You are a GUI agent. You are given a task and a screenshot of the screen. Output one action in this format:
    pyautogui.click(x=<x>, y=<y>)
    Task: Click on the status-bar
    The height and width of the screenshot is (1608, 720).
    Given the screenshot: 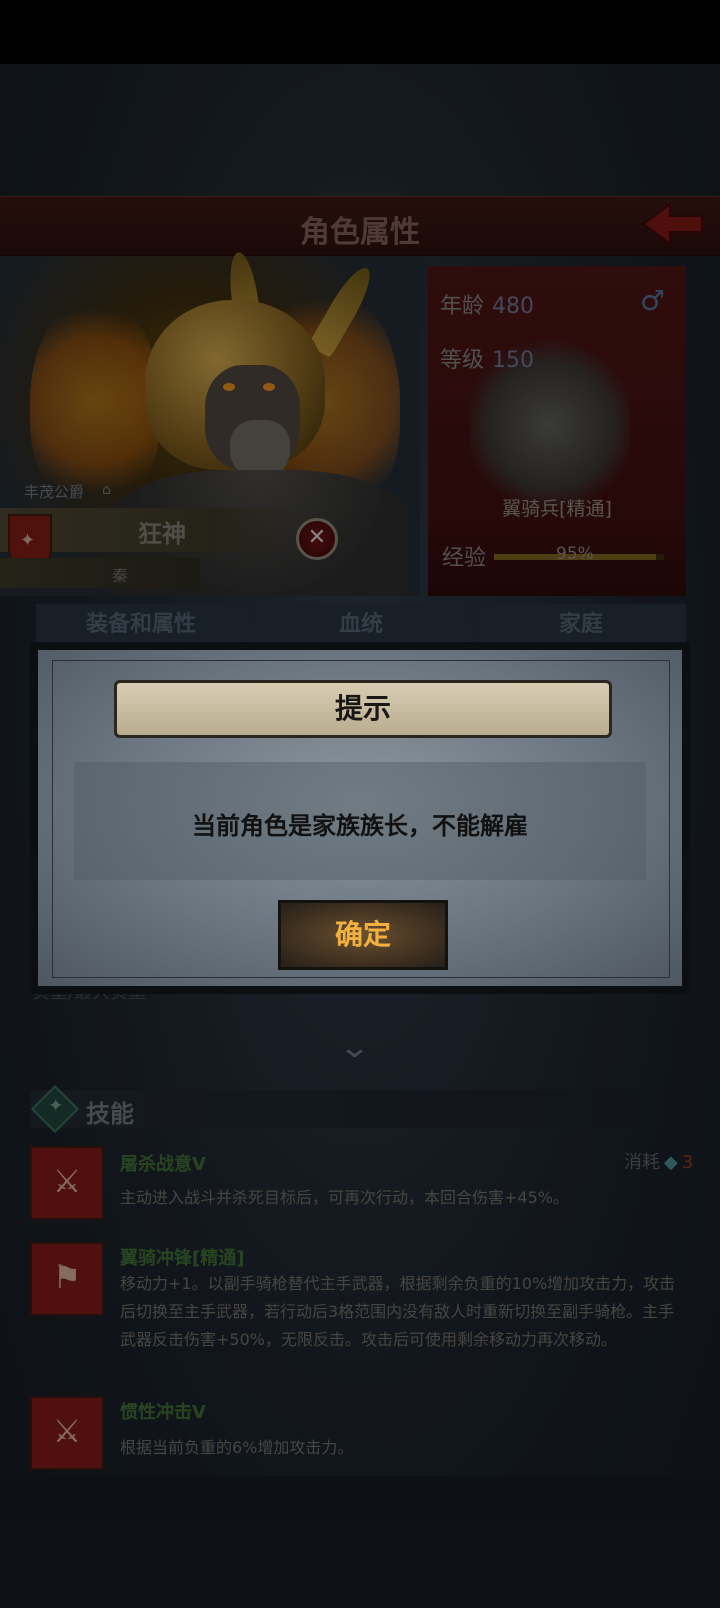 What is the action you would take?
    pyautogui.click(x=360, y=32)
    